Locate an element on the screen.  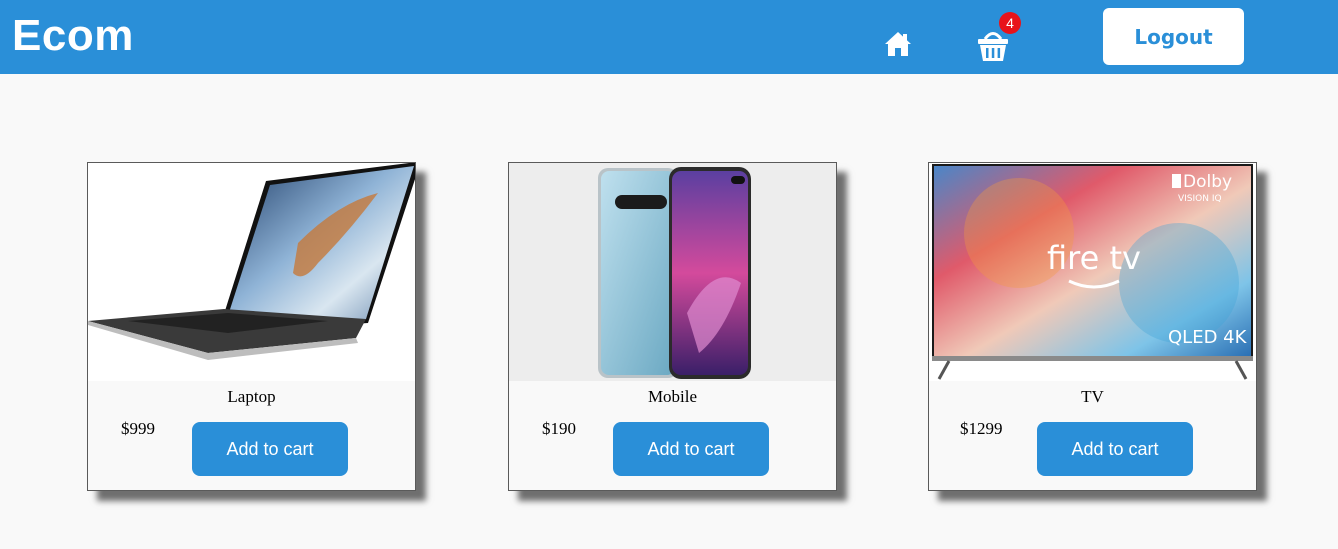
cart-count-badge: 4 is located at coordinates (1010, 23).